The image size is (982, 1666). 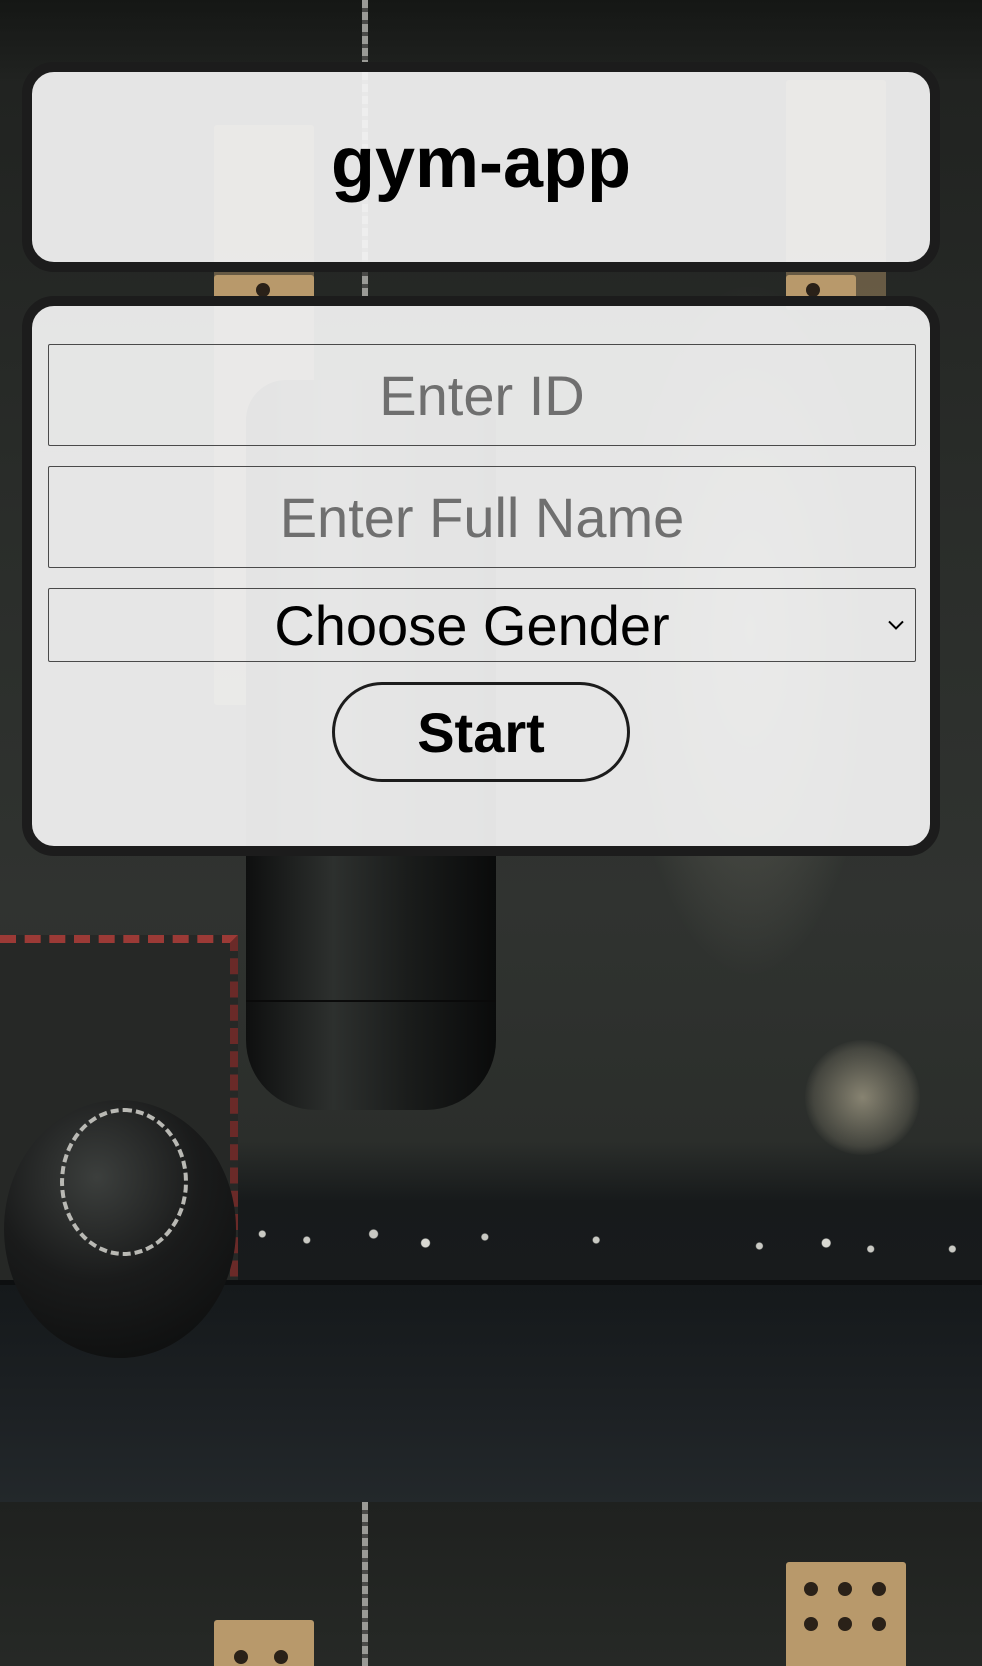 What do you see at coordinates (264, 1643) in the screenshot?
I see `pegboard-left-repeat` at bounding box center [264, 1643].